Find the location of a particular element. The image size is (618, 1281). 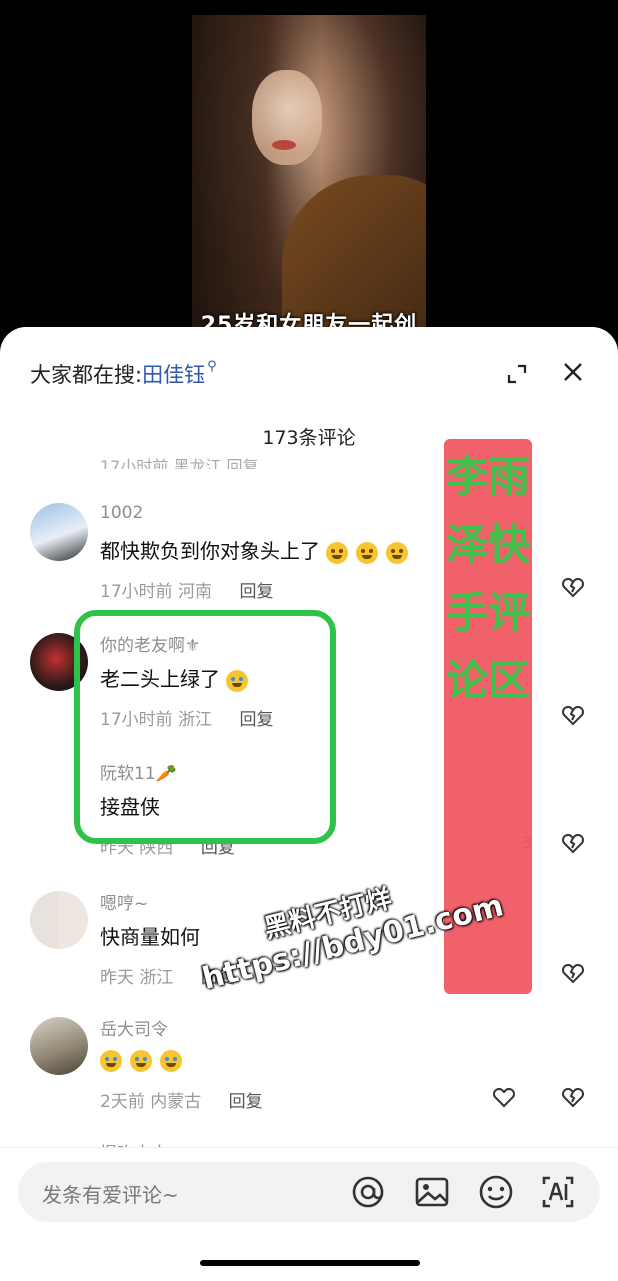

comment-meta: 17小时前 河南 回复 is located at coordinates (186, 589).